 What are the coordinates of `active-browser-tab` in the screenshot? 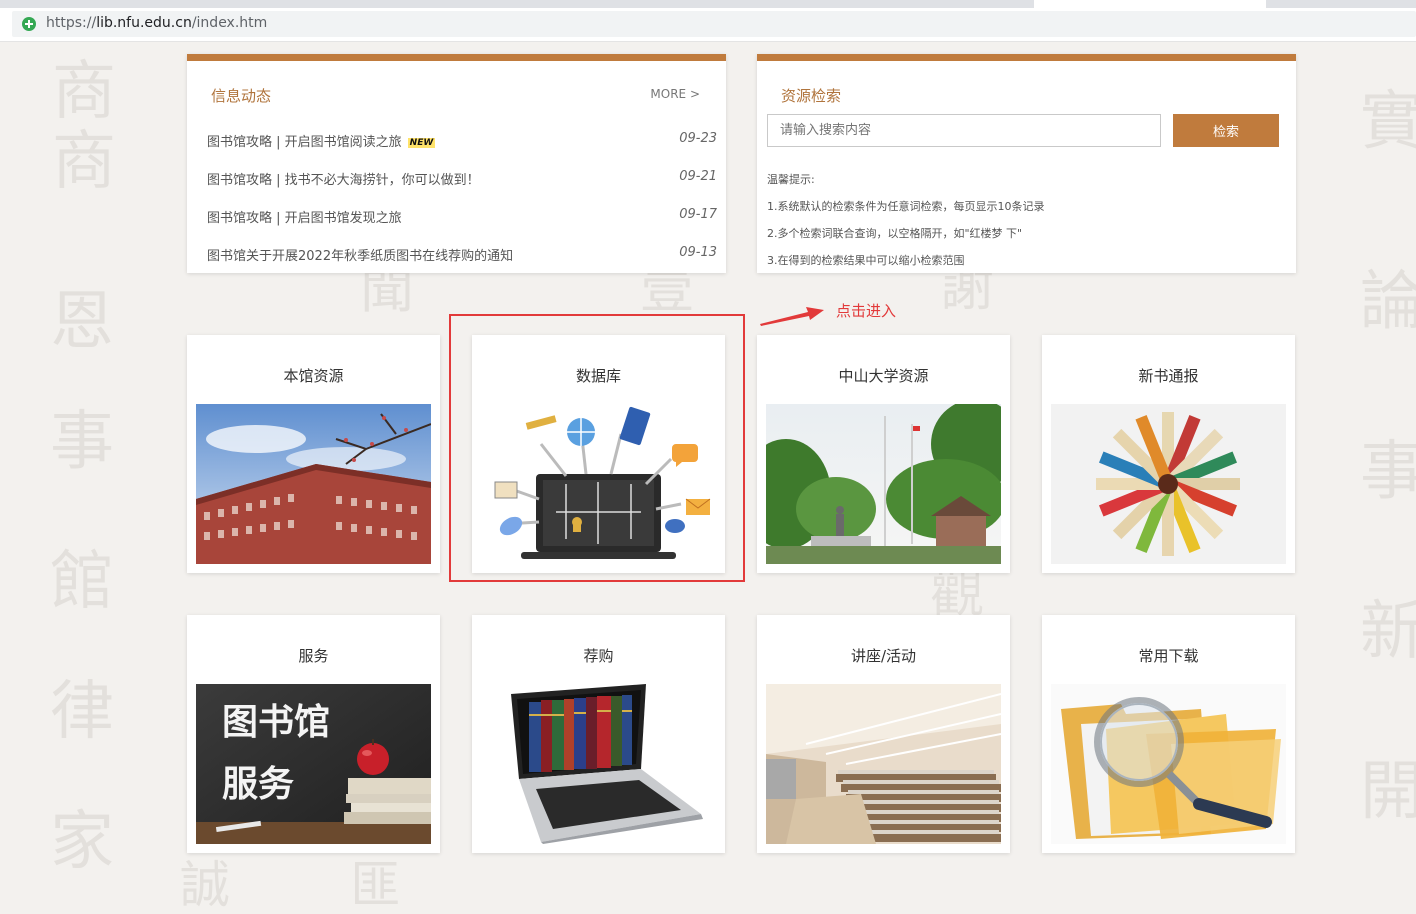 It's located at (1150, 4).